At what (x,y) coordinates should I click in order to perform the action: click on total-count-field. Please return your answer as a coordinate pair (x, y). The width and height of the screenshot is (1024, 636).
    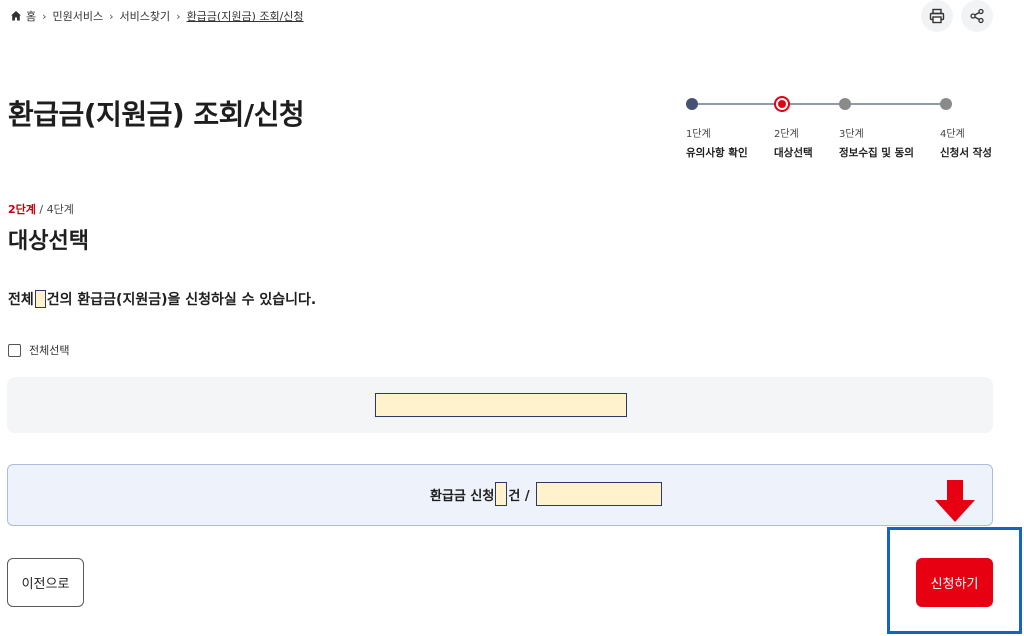
    Looking at the image, I should click on (40, 299).